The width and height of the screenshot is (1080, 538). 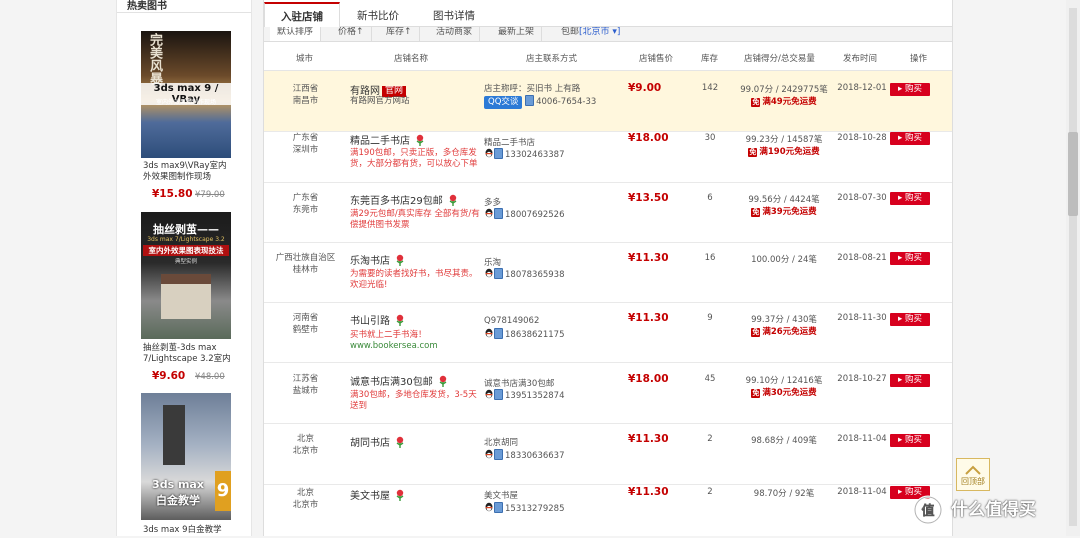 What do you see at coordinates (186, 456) in the screenshot?
I see `book-cover-image: 3ds max 白金教学 9` at bounding box center [186, 456].